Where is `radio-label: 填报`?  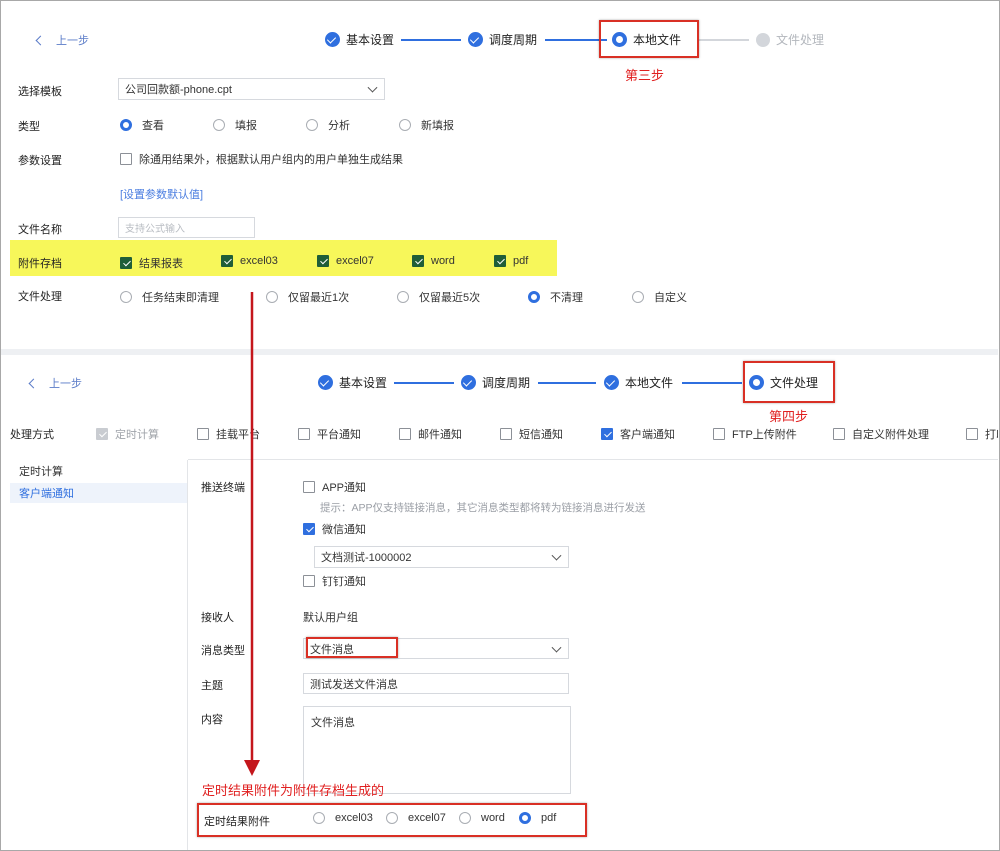 radio-label: 填报 is located at coordinates (246, 126).